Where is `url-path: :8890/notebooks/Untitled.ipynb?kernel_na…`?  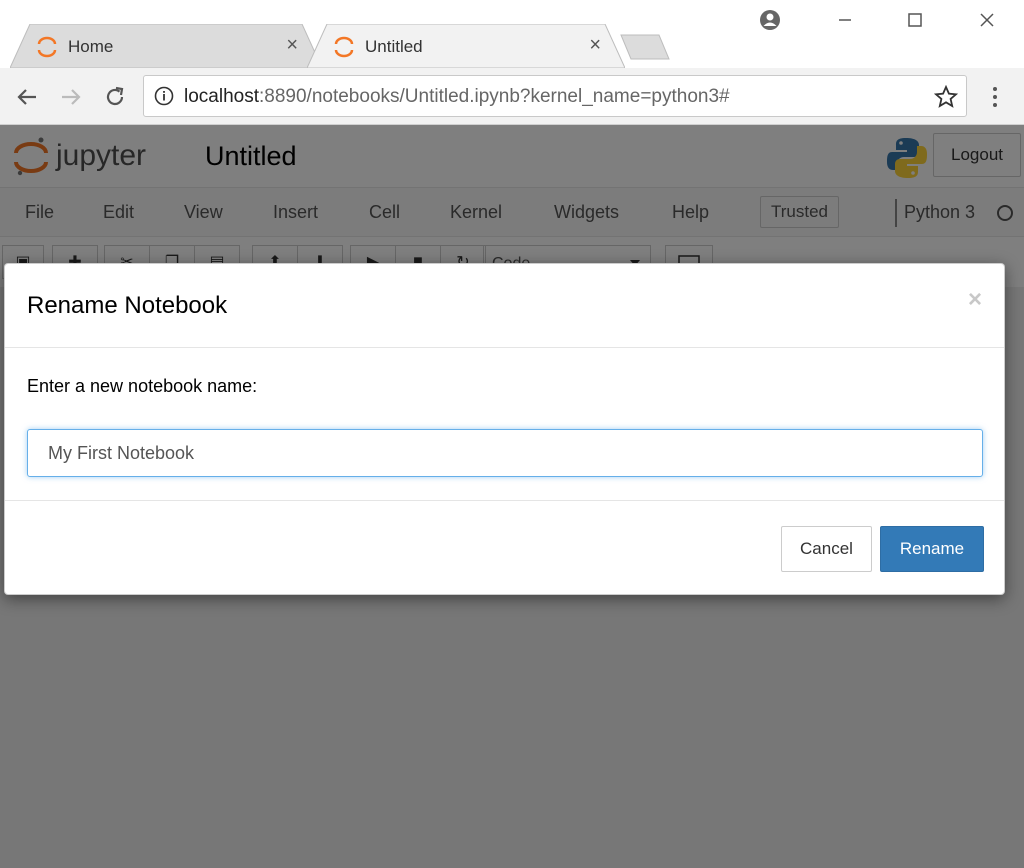
url-path: :8890/notebooks/Untitled.ipynb?kernel_na… is located at coordinates (494, 96).